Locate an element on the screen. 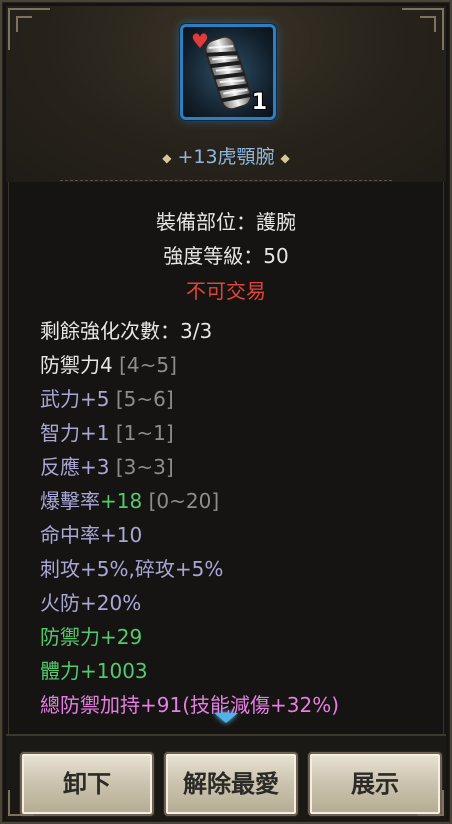 This screenshot has height=824, width=452. stat-line: 智力+1 [1~1] is located at coordinates (107, 431).